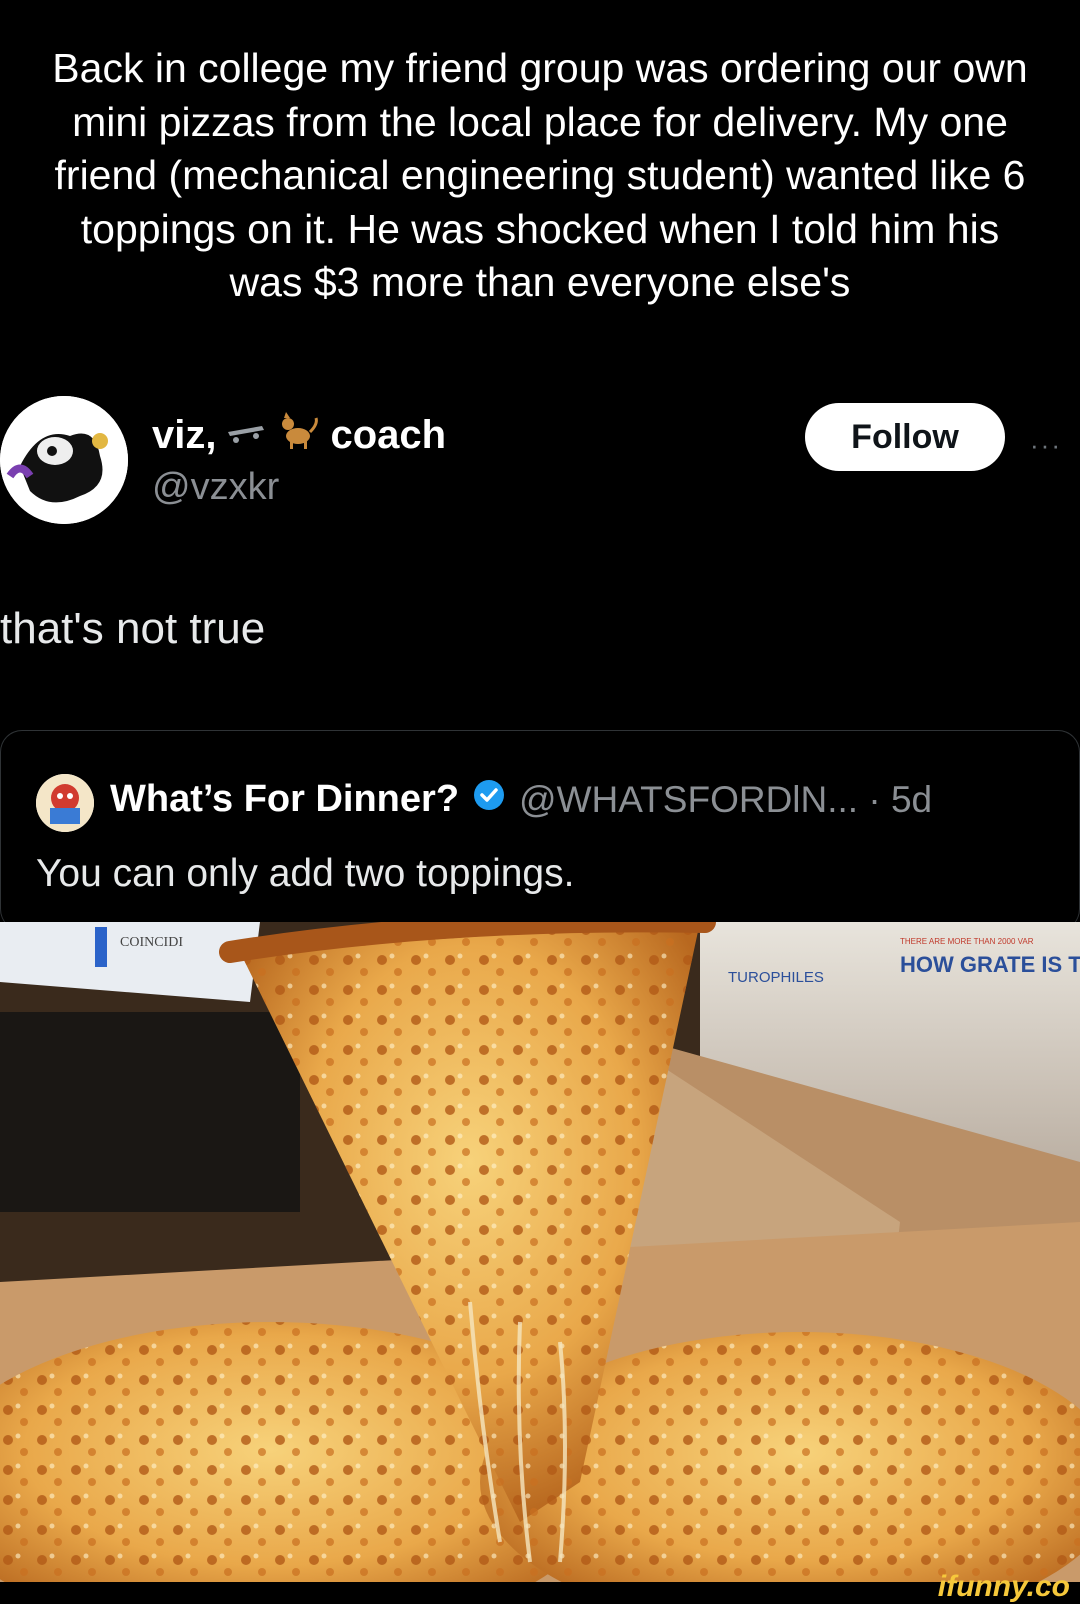 Image resolution: width=1080 pixels, height=1604 pixels. Describe the element at coordinates (151, 942) in the screenshot. I see `left-box-text: COINCIDI` at that location.